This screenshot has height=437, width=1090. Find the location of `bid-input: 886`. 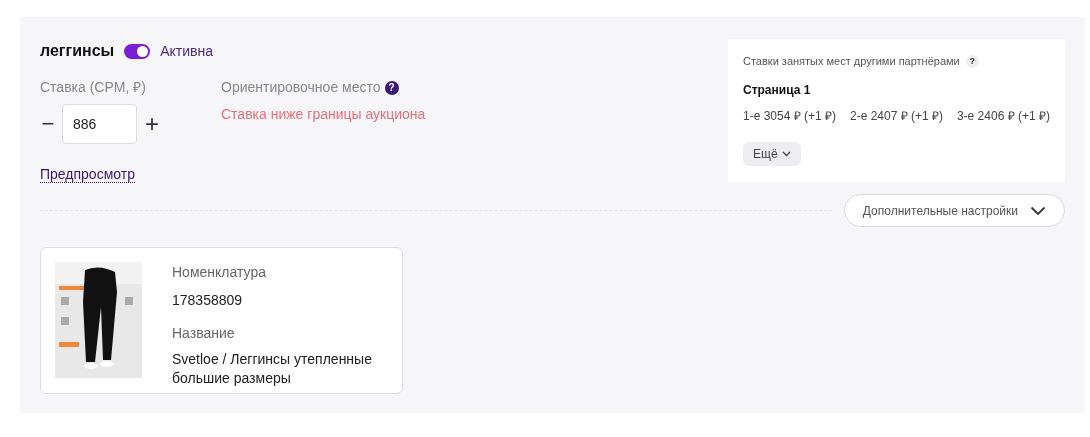

bid-input: 886 is located at coordinates (99, 124).